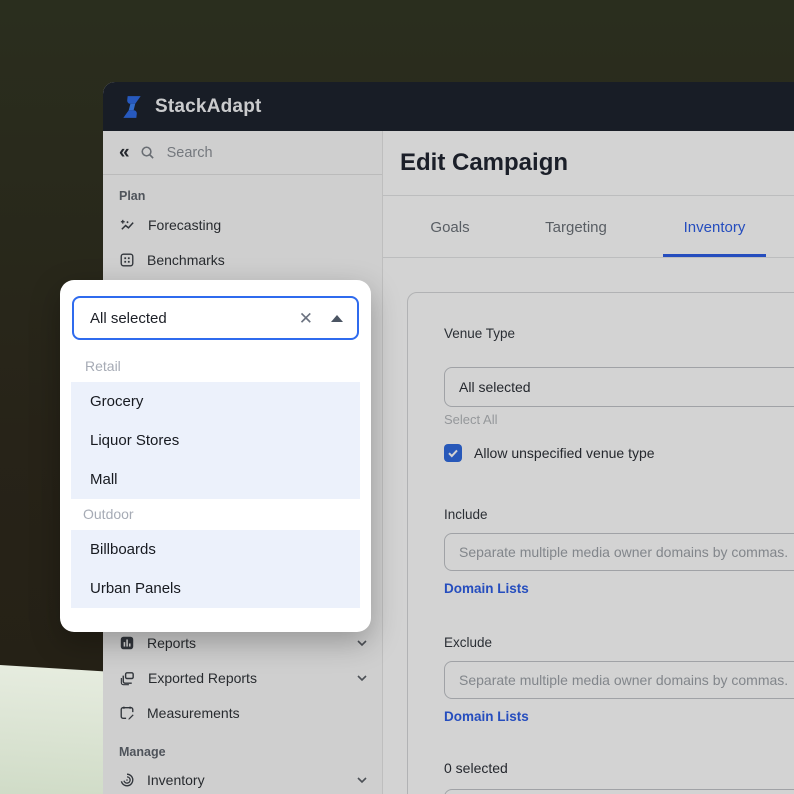 The image size is (794, 794). Describe the element at coordinates (306, 318) in the screenshot. I see `clear-selection-icon: ✕` at that location.